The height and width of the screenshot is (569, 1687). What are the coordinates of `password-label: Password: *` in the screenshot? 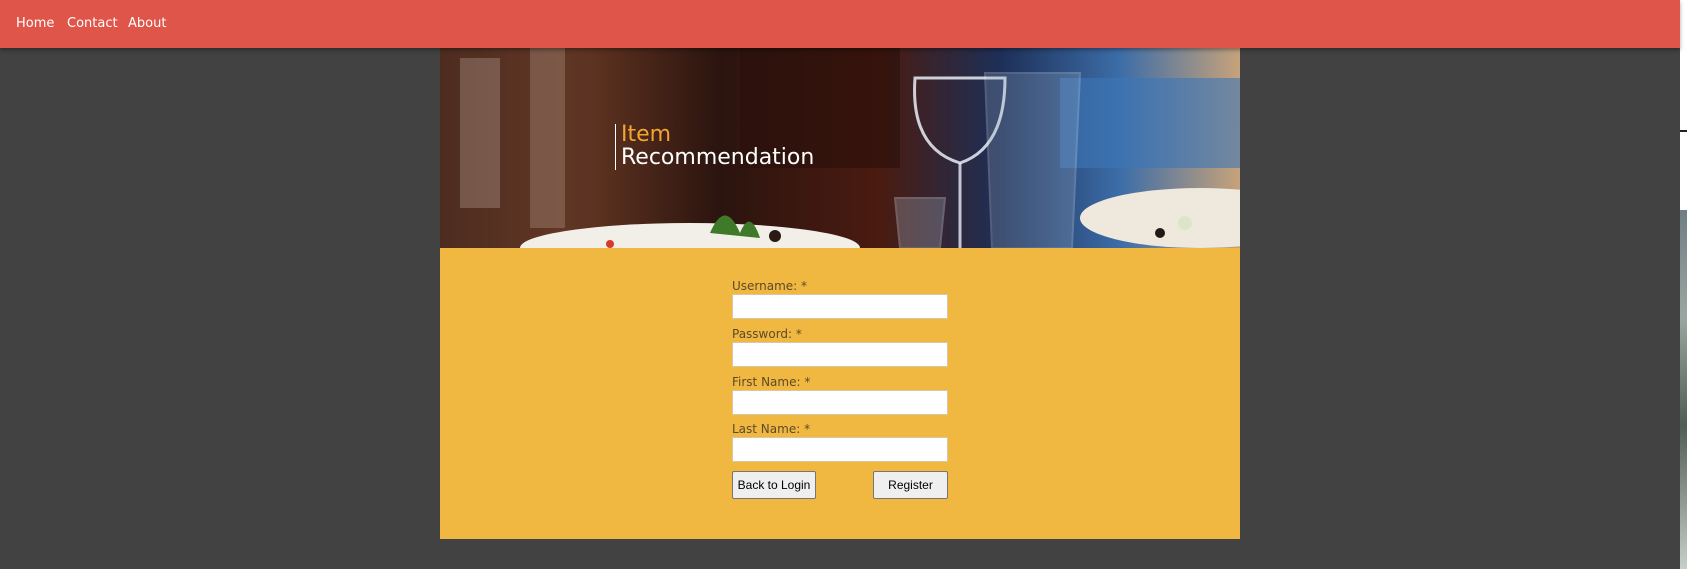 It's located at (767, 334).